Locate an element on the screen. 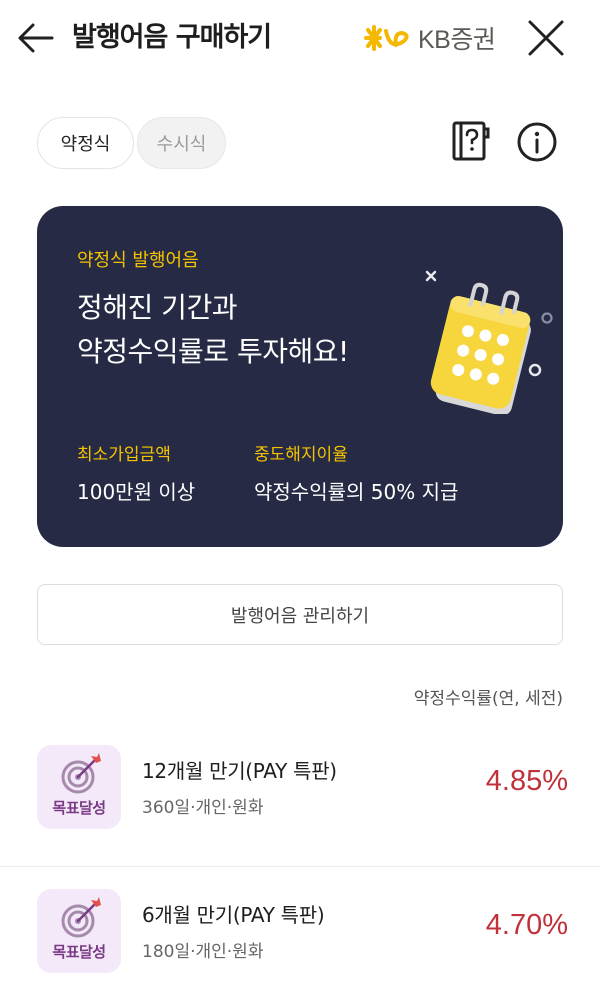 The image size is (600, 1000). card-headline-line1: 정해진 기간과 is located at coordinates (157, 307).